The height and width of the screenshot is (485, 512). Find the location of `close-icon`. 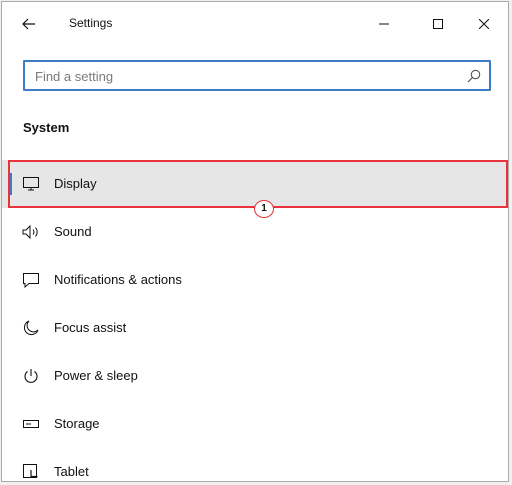

close-icon is located at coordinates (484, 24).